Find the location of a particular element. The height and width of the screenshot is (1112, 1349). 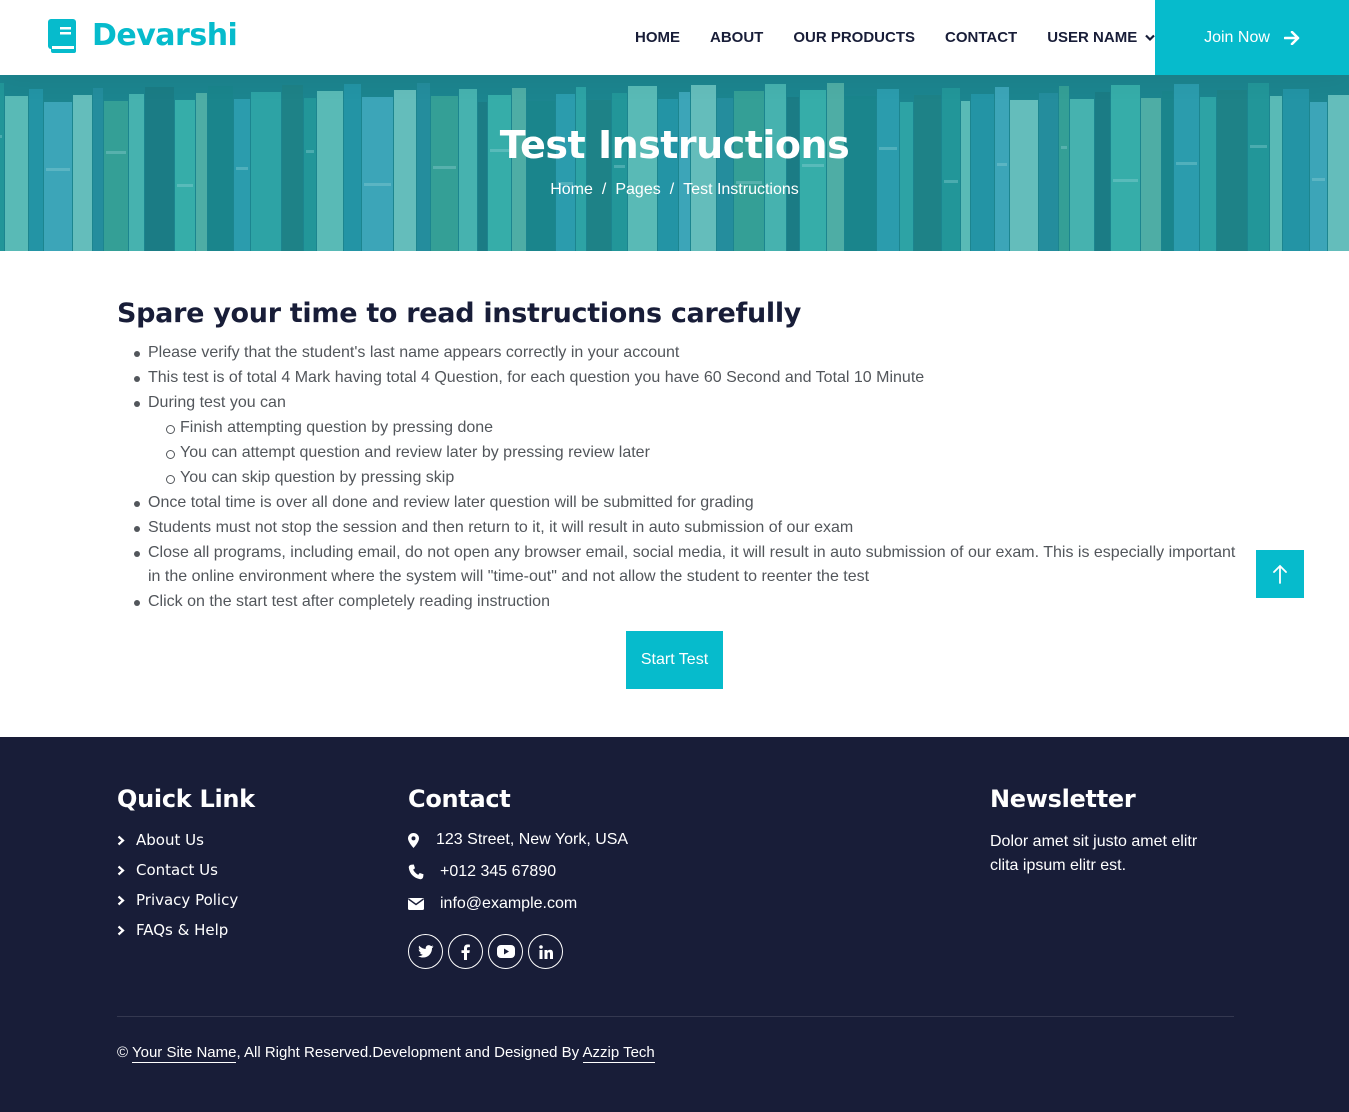

start-test-button: Start Test is located at coordinates (674, 660).